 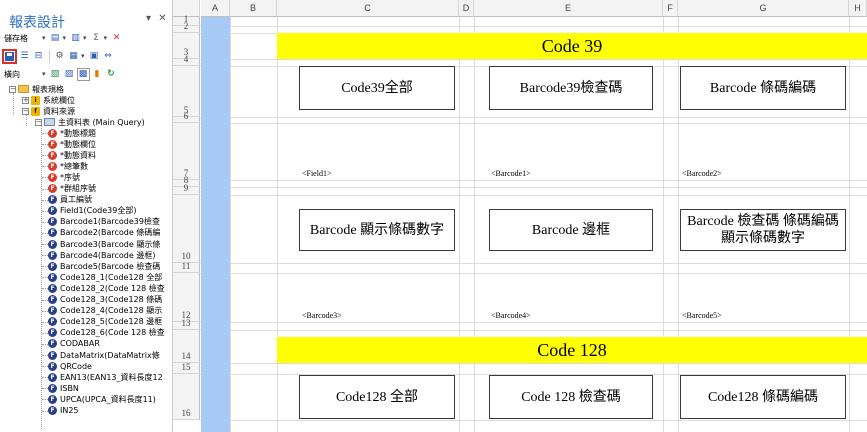 What do you see at coordinates (70, 177) in the screenshot?
I see `tree-field-label: *序號` at bounding box center [70, 177].